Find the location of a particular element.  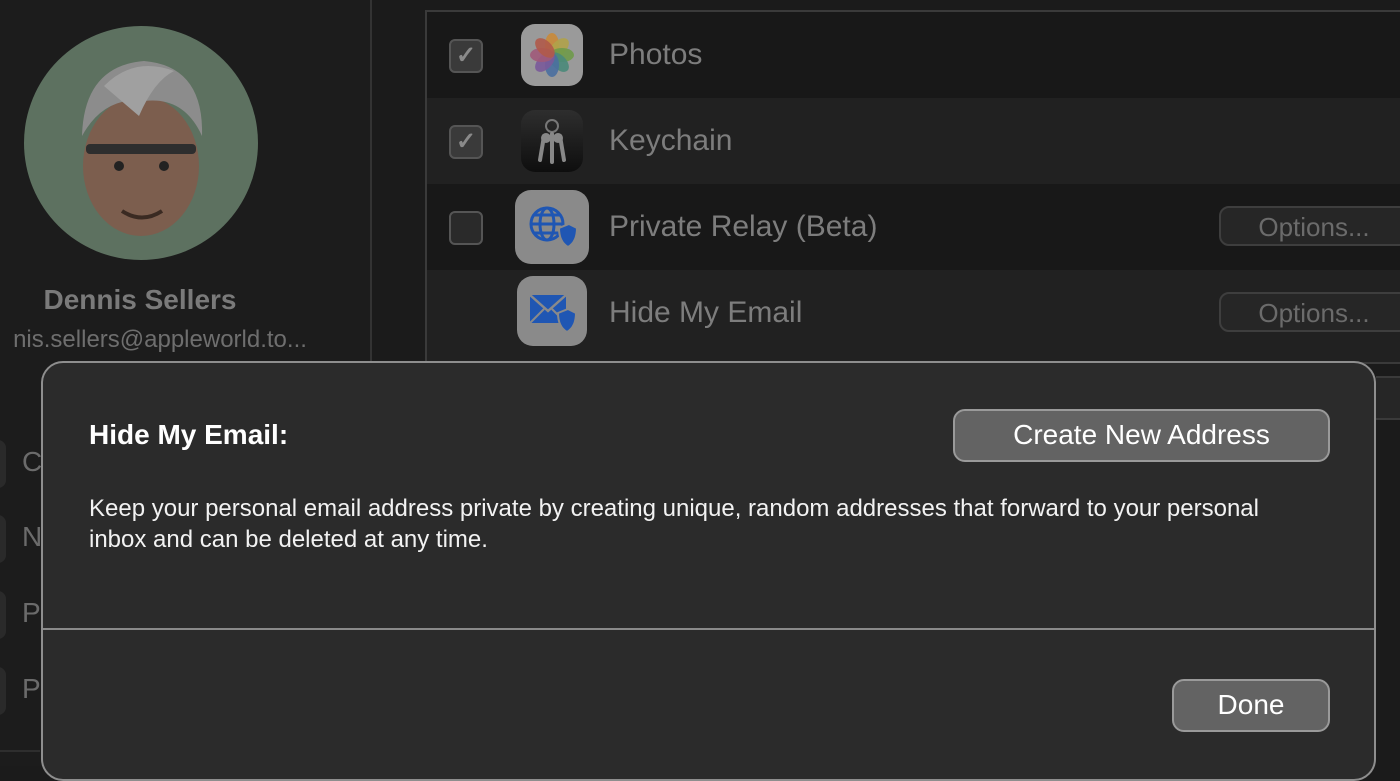

keychain-label: Keychain is located at coordinates (671, 140).